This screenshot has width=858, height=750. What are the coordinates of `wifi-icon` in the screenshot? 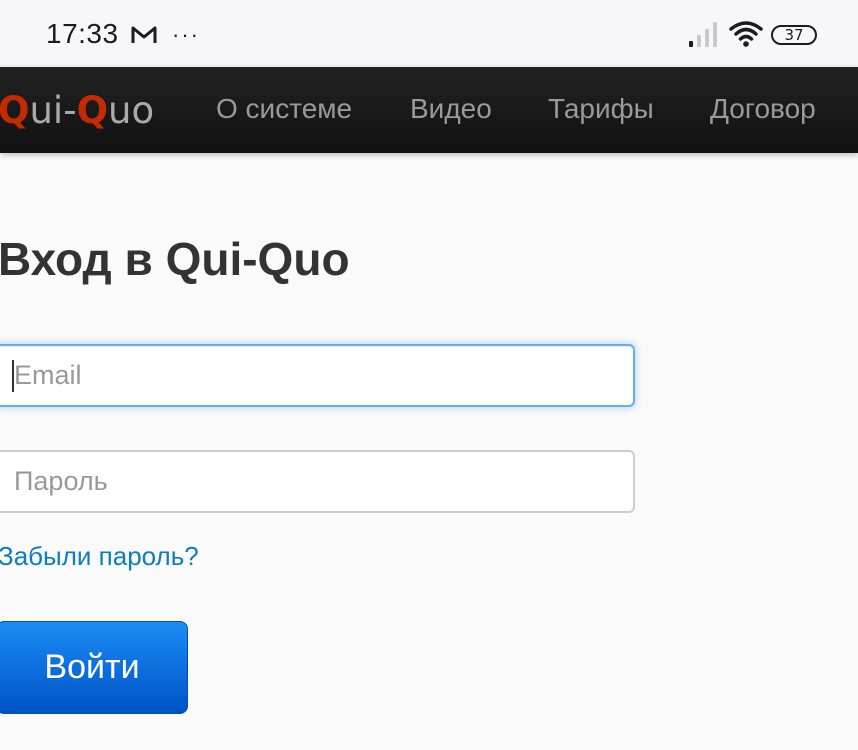 It's located at (746, 36).